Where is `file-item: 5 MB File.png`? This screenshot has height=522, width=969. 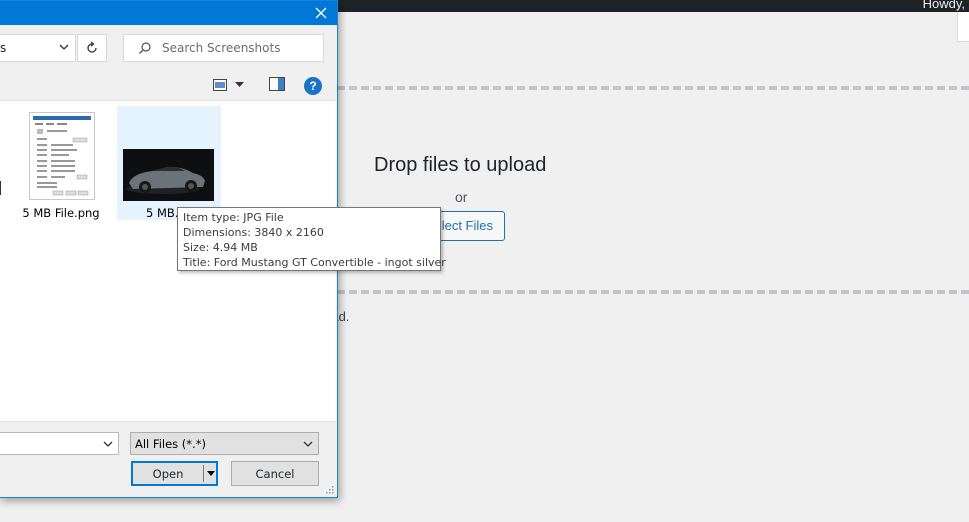
file-item: 5 MB File.png is located at coordinates (61, 163).